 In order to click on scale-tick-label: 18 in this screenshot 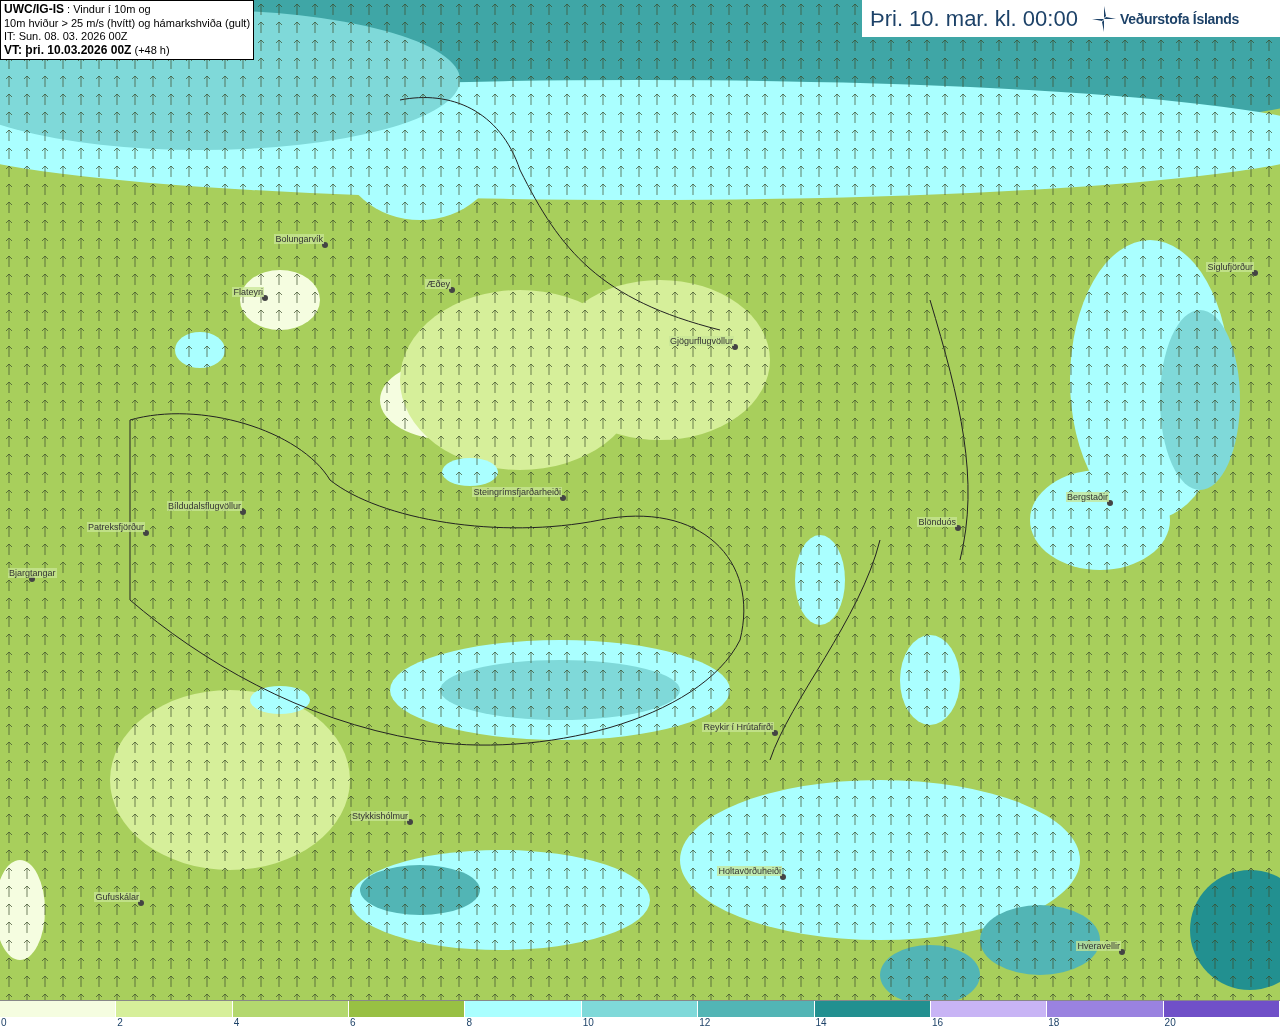, I will do `click(1054, 1023)`.